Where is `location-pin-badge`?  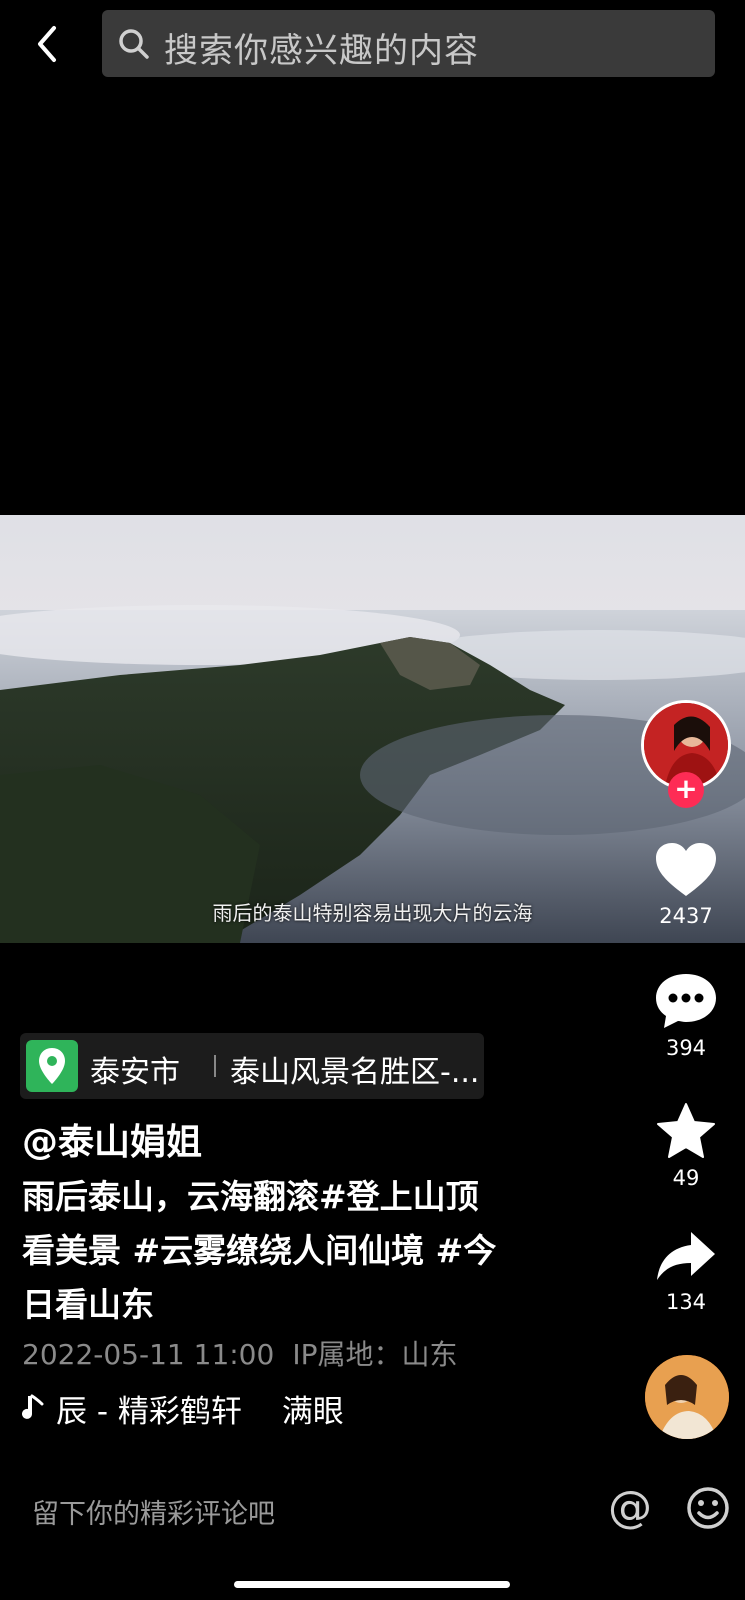
location-pin-badge is located at coordinates (52, 1066).